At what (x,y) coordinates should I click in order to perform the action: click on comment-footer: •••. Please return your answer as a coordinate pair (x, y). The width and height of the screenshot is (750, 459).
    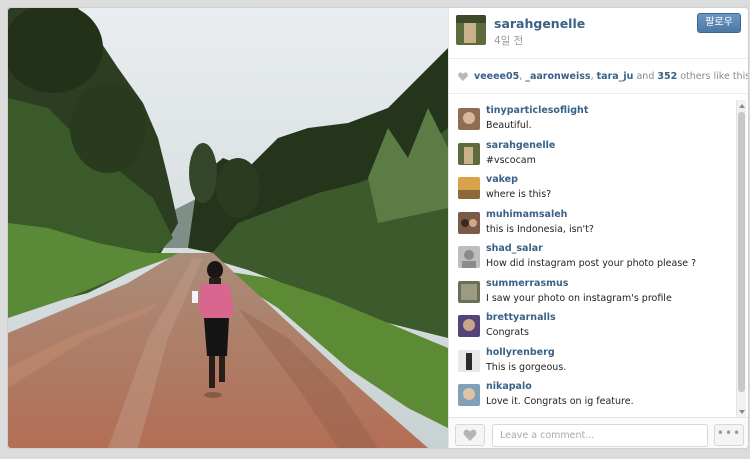
    Looking at the image, I should click on (598, 432).